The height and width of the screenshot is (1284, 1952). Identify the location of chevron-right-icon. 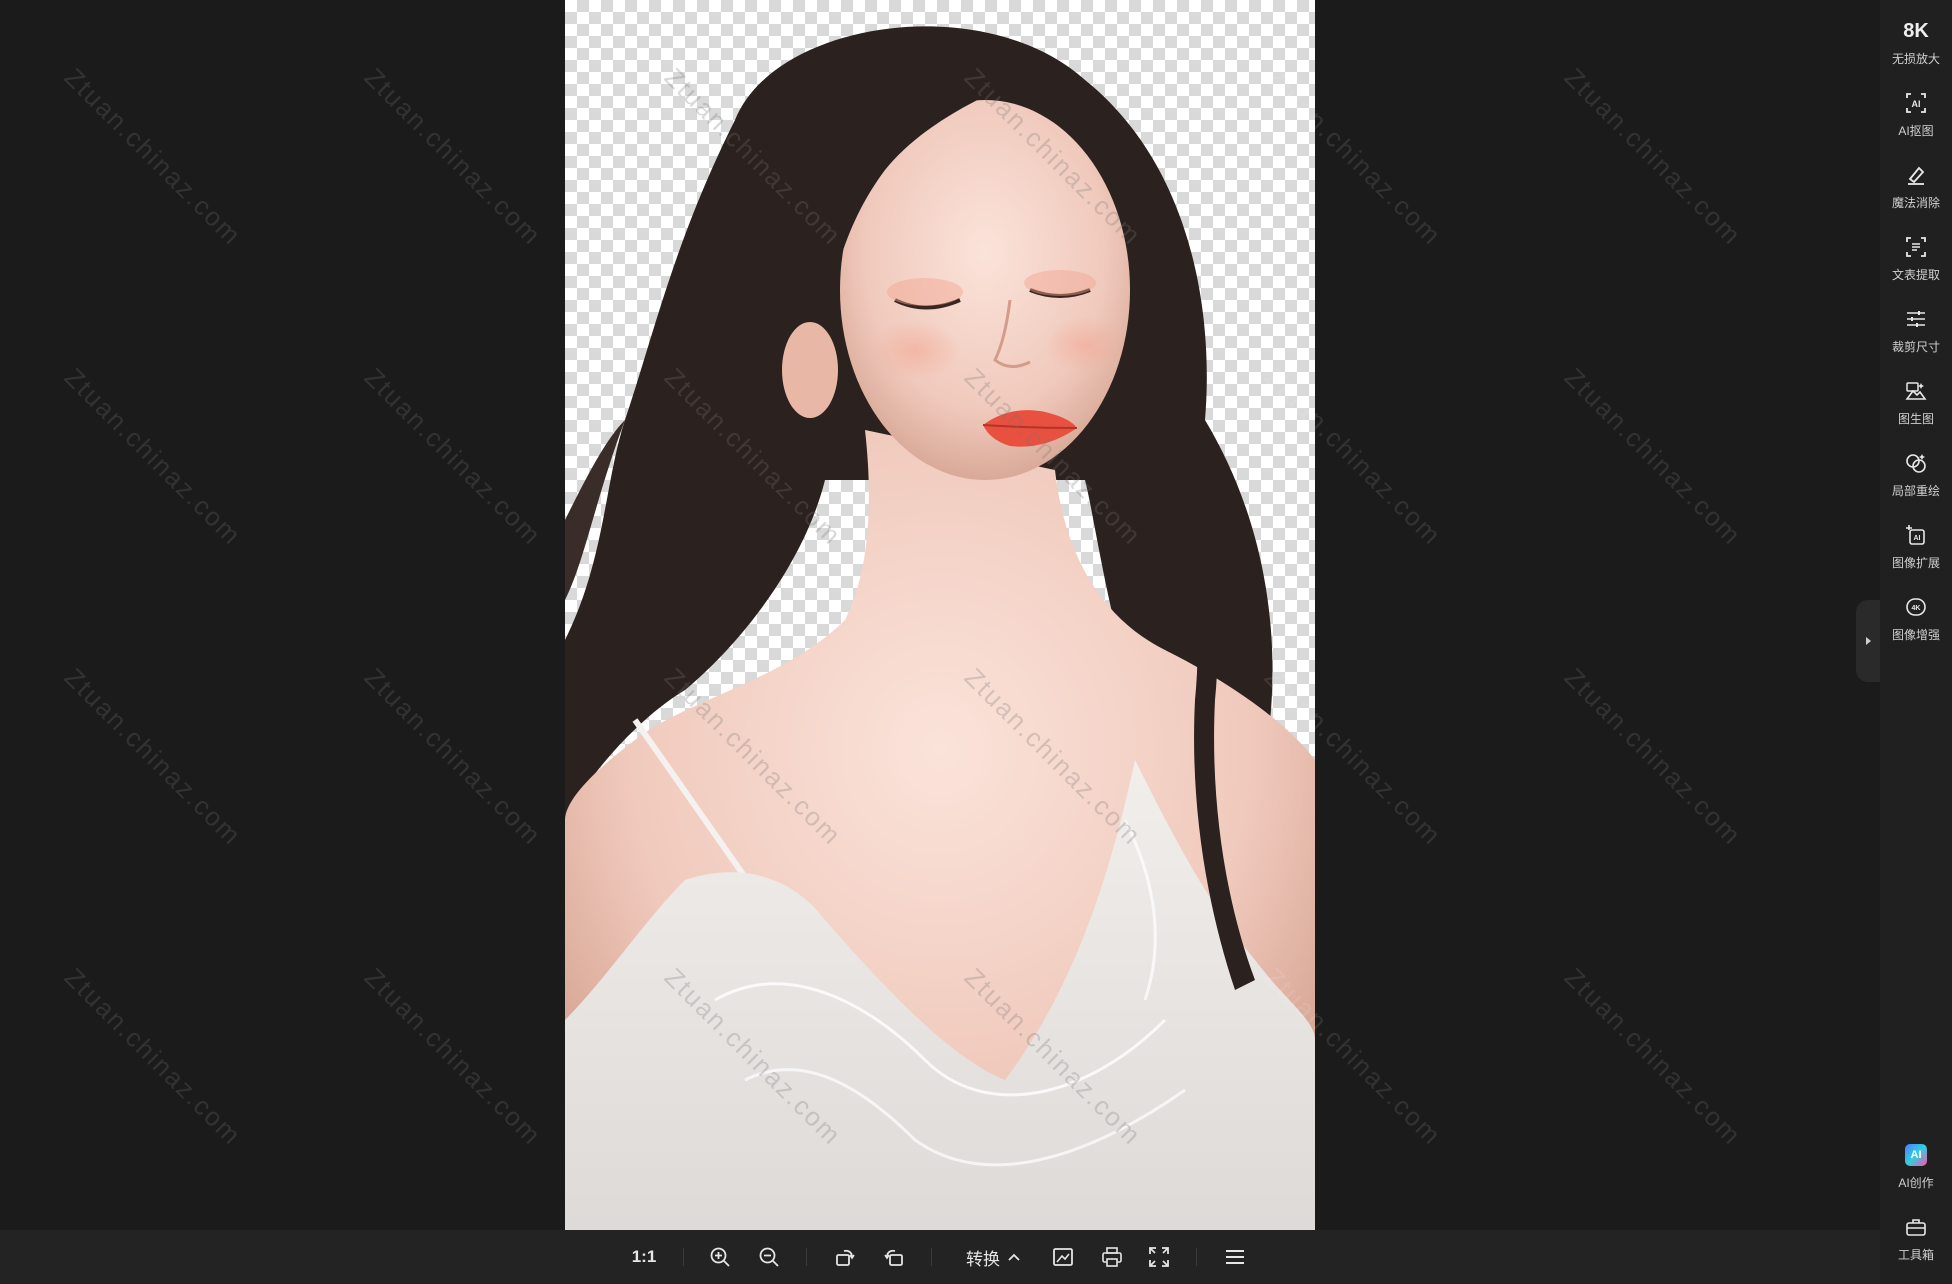
(1868, 641).